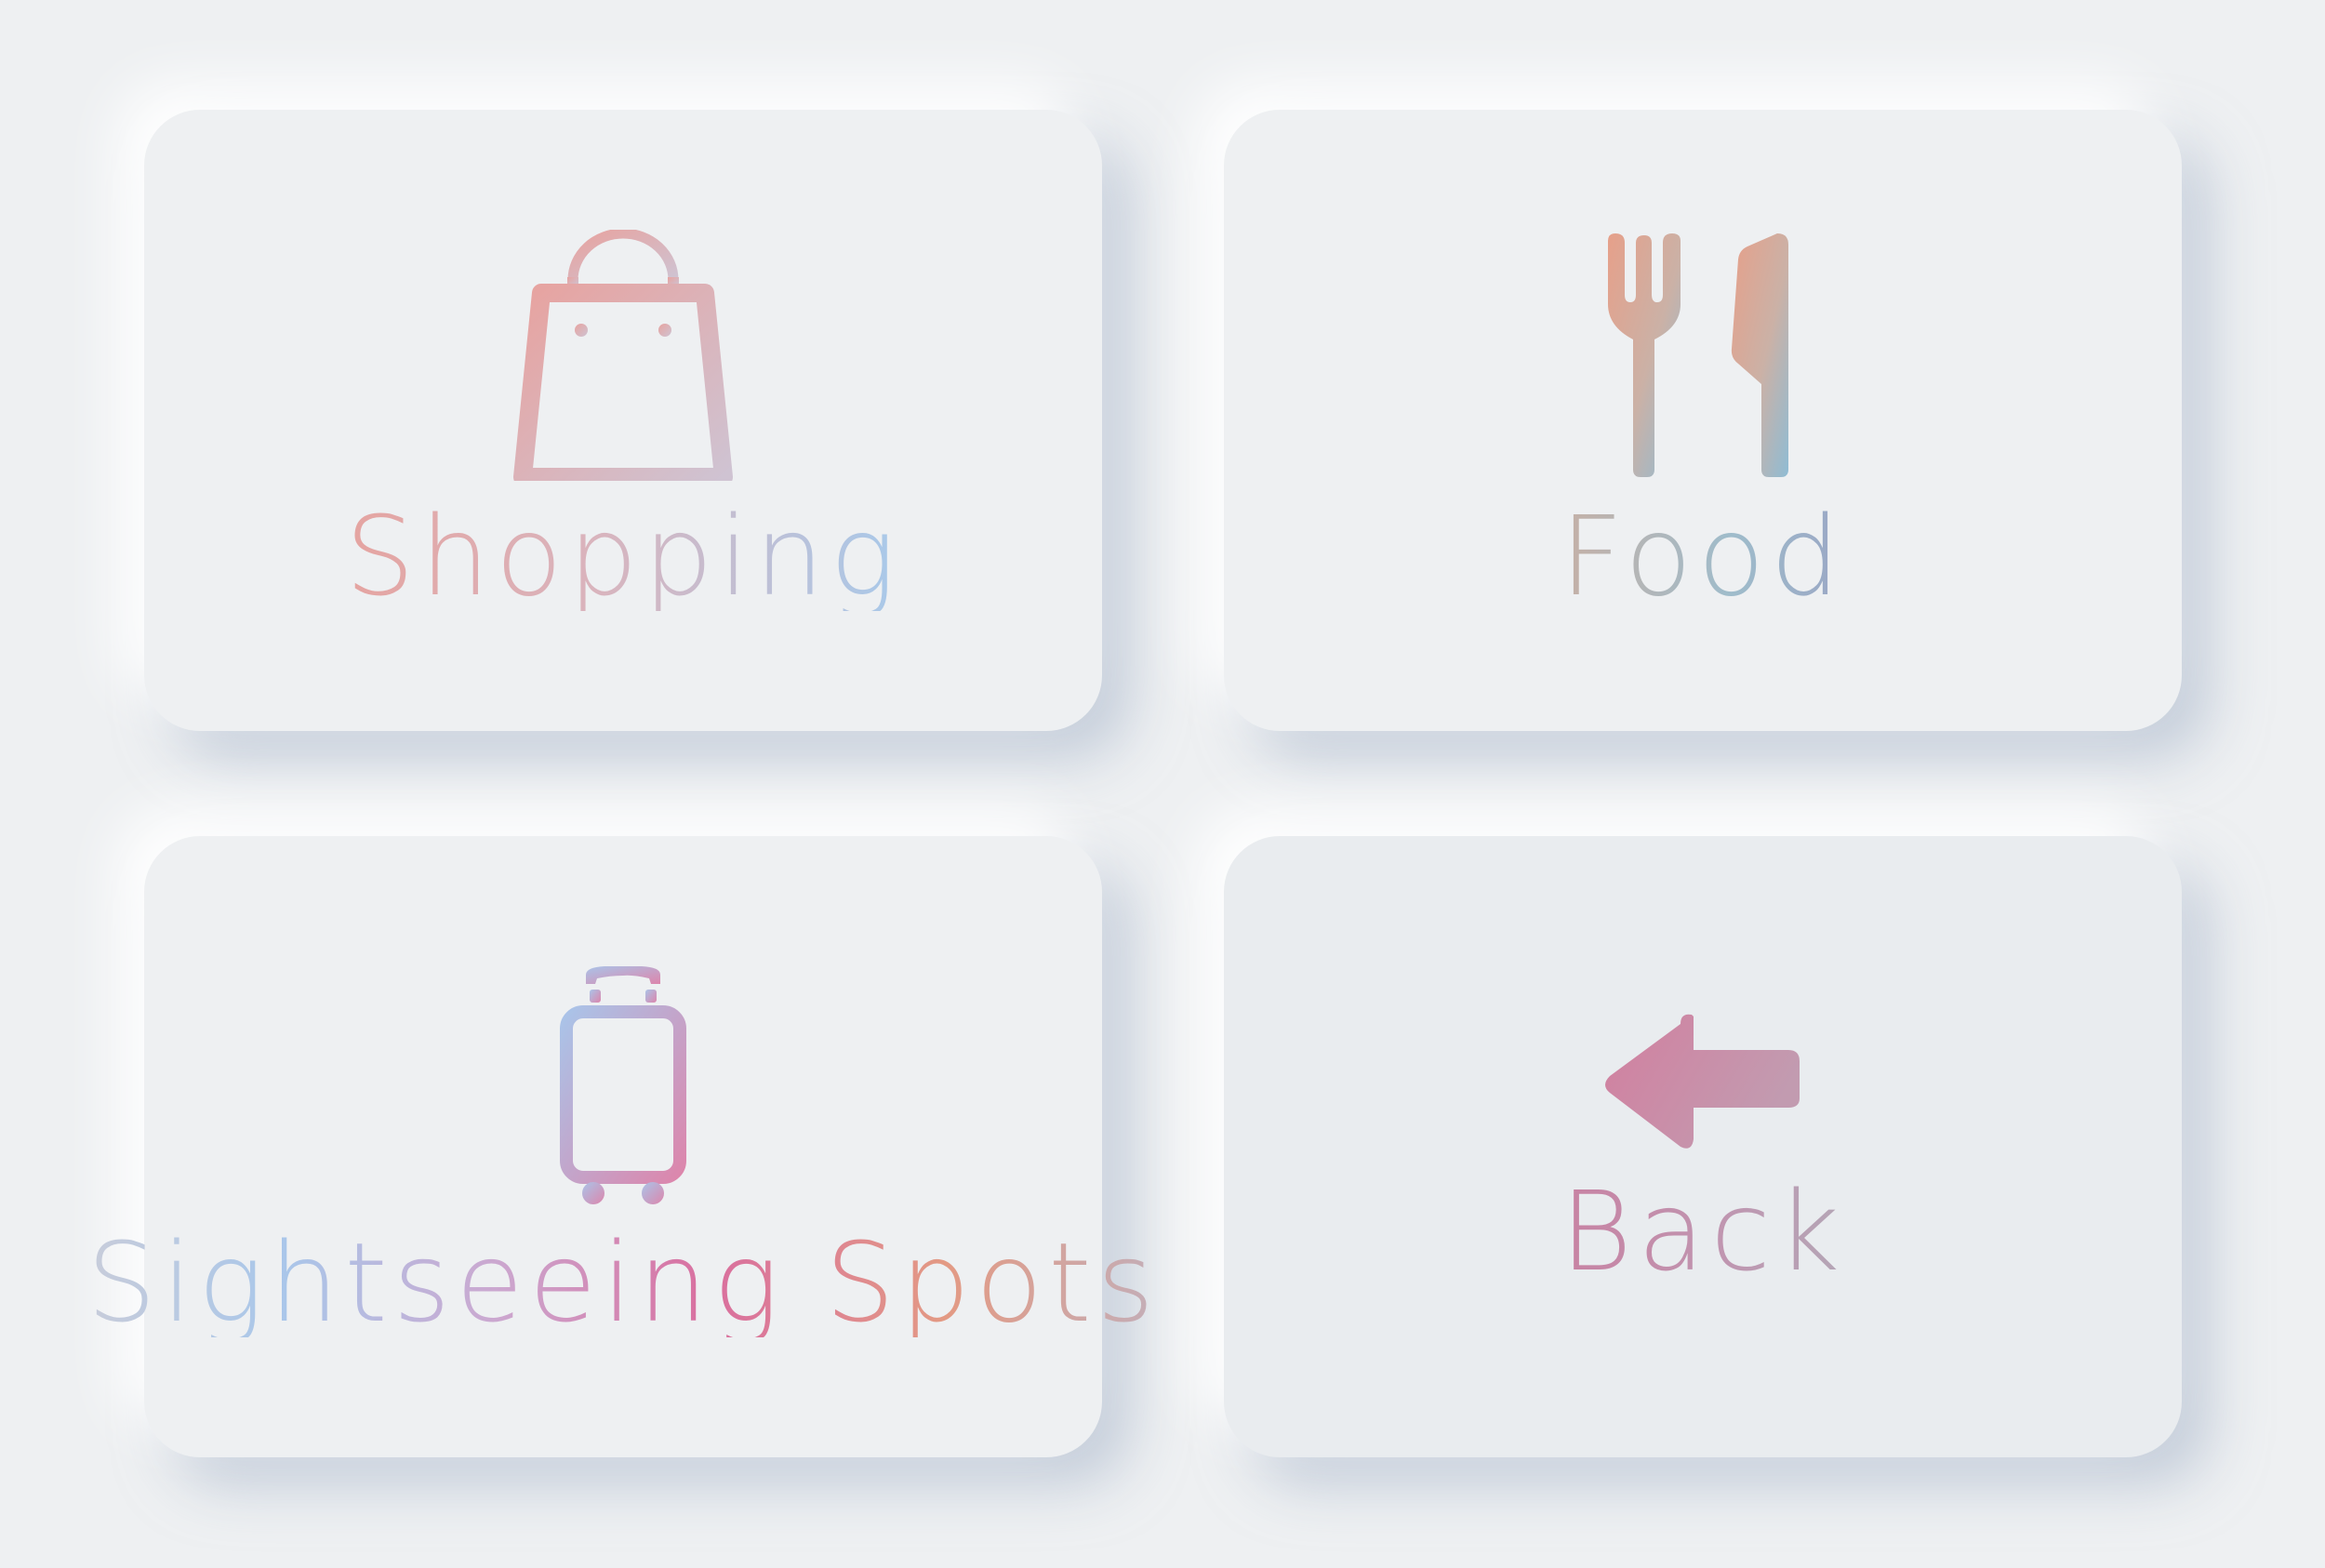 Image resolution: width=2325 pixels, height=1568 pixels. Describe the element at coordinates (1703, 556) in the screenshot. I see `food-label: Food` at that location.